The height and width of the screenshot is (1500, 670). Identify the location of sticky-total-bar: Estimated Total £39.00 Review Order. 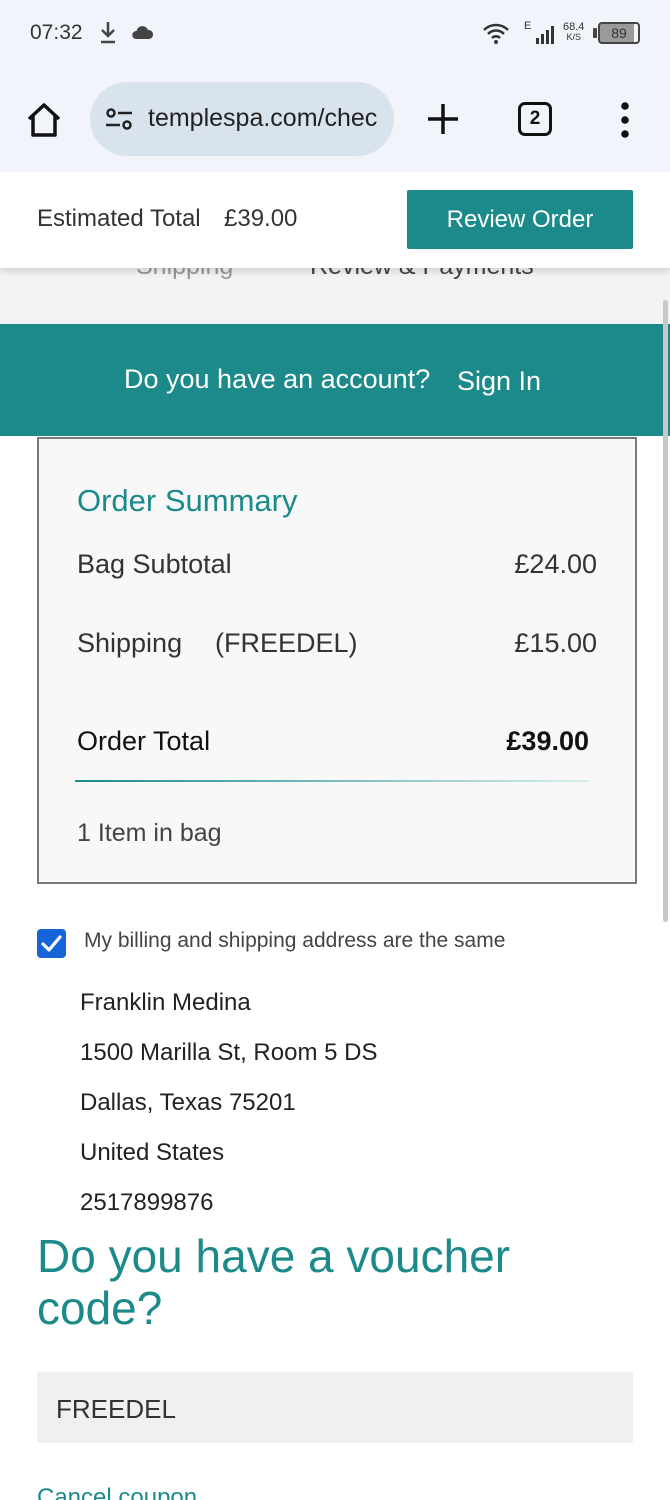
(335, 220).